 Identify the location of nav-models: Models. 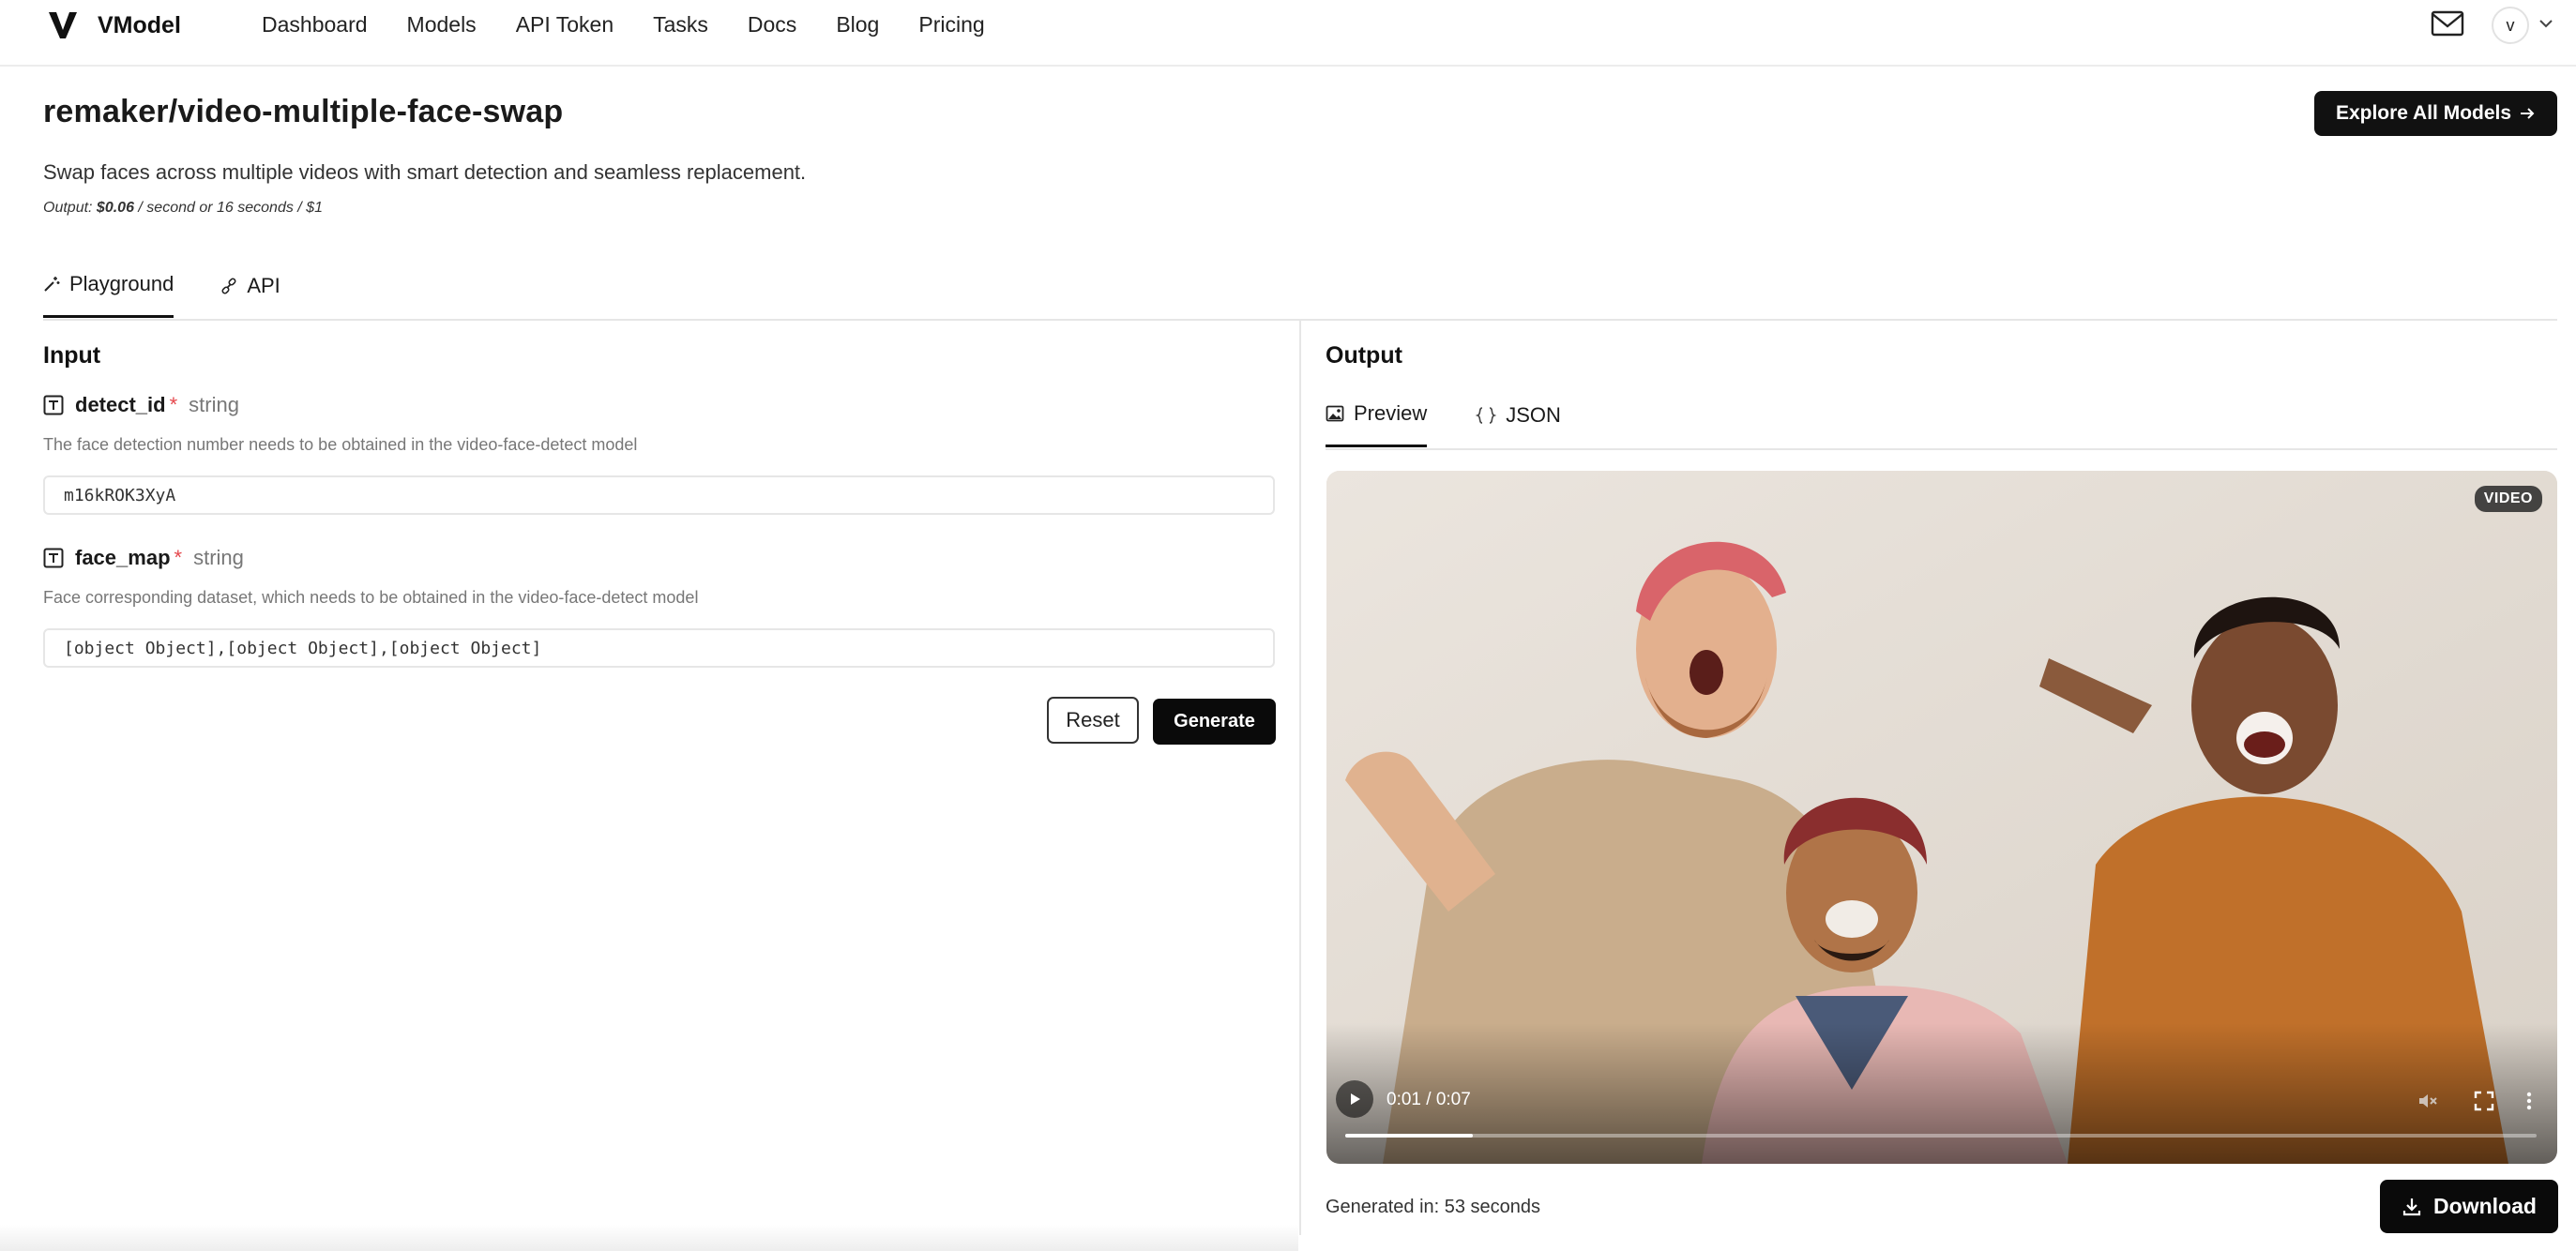
(442, 24).